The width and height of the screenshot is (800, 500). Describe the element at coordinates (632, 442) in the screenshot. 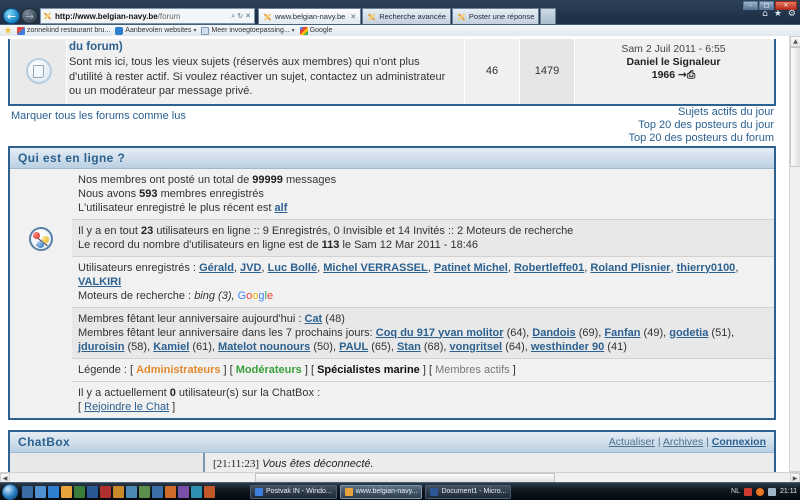

I see `chatbox-refresh-link: Actualiser` at that location.